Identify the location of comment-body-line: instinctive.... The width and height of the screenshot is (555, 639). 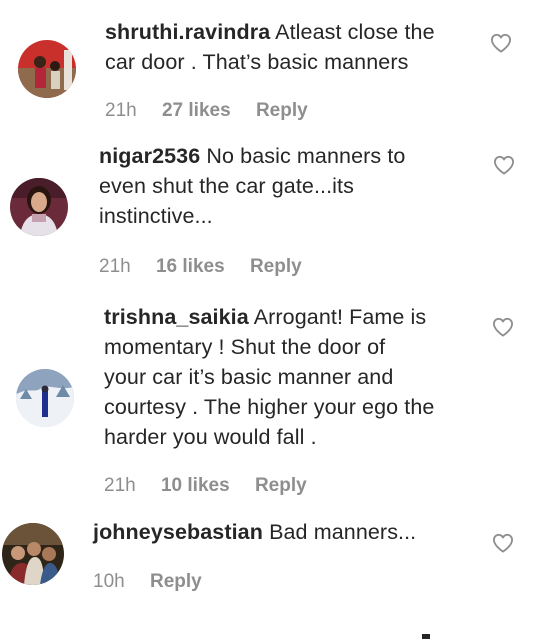
(156, 216).